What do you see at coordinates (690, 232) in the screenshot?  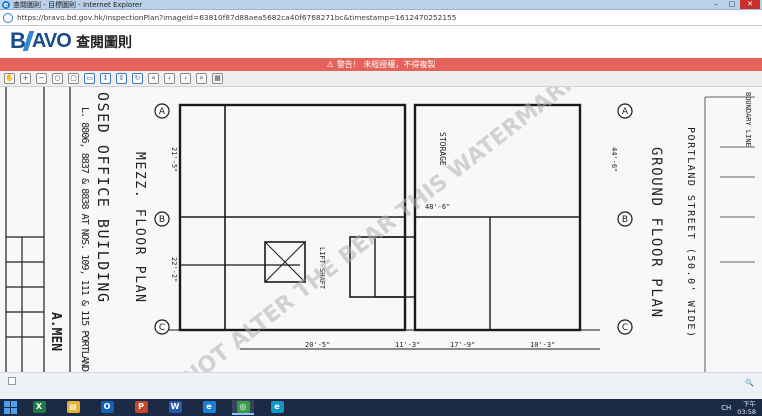 I see `drawing-label-portland: PORTLAND STREET (50.0' WIDE)` at bounding box center [690, 232].